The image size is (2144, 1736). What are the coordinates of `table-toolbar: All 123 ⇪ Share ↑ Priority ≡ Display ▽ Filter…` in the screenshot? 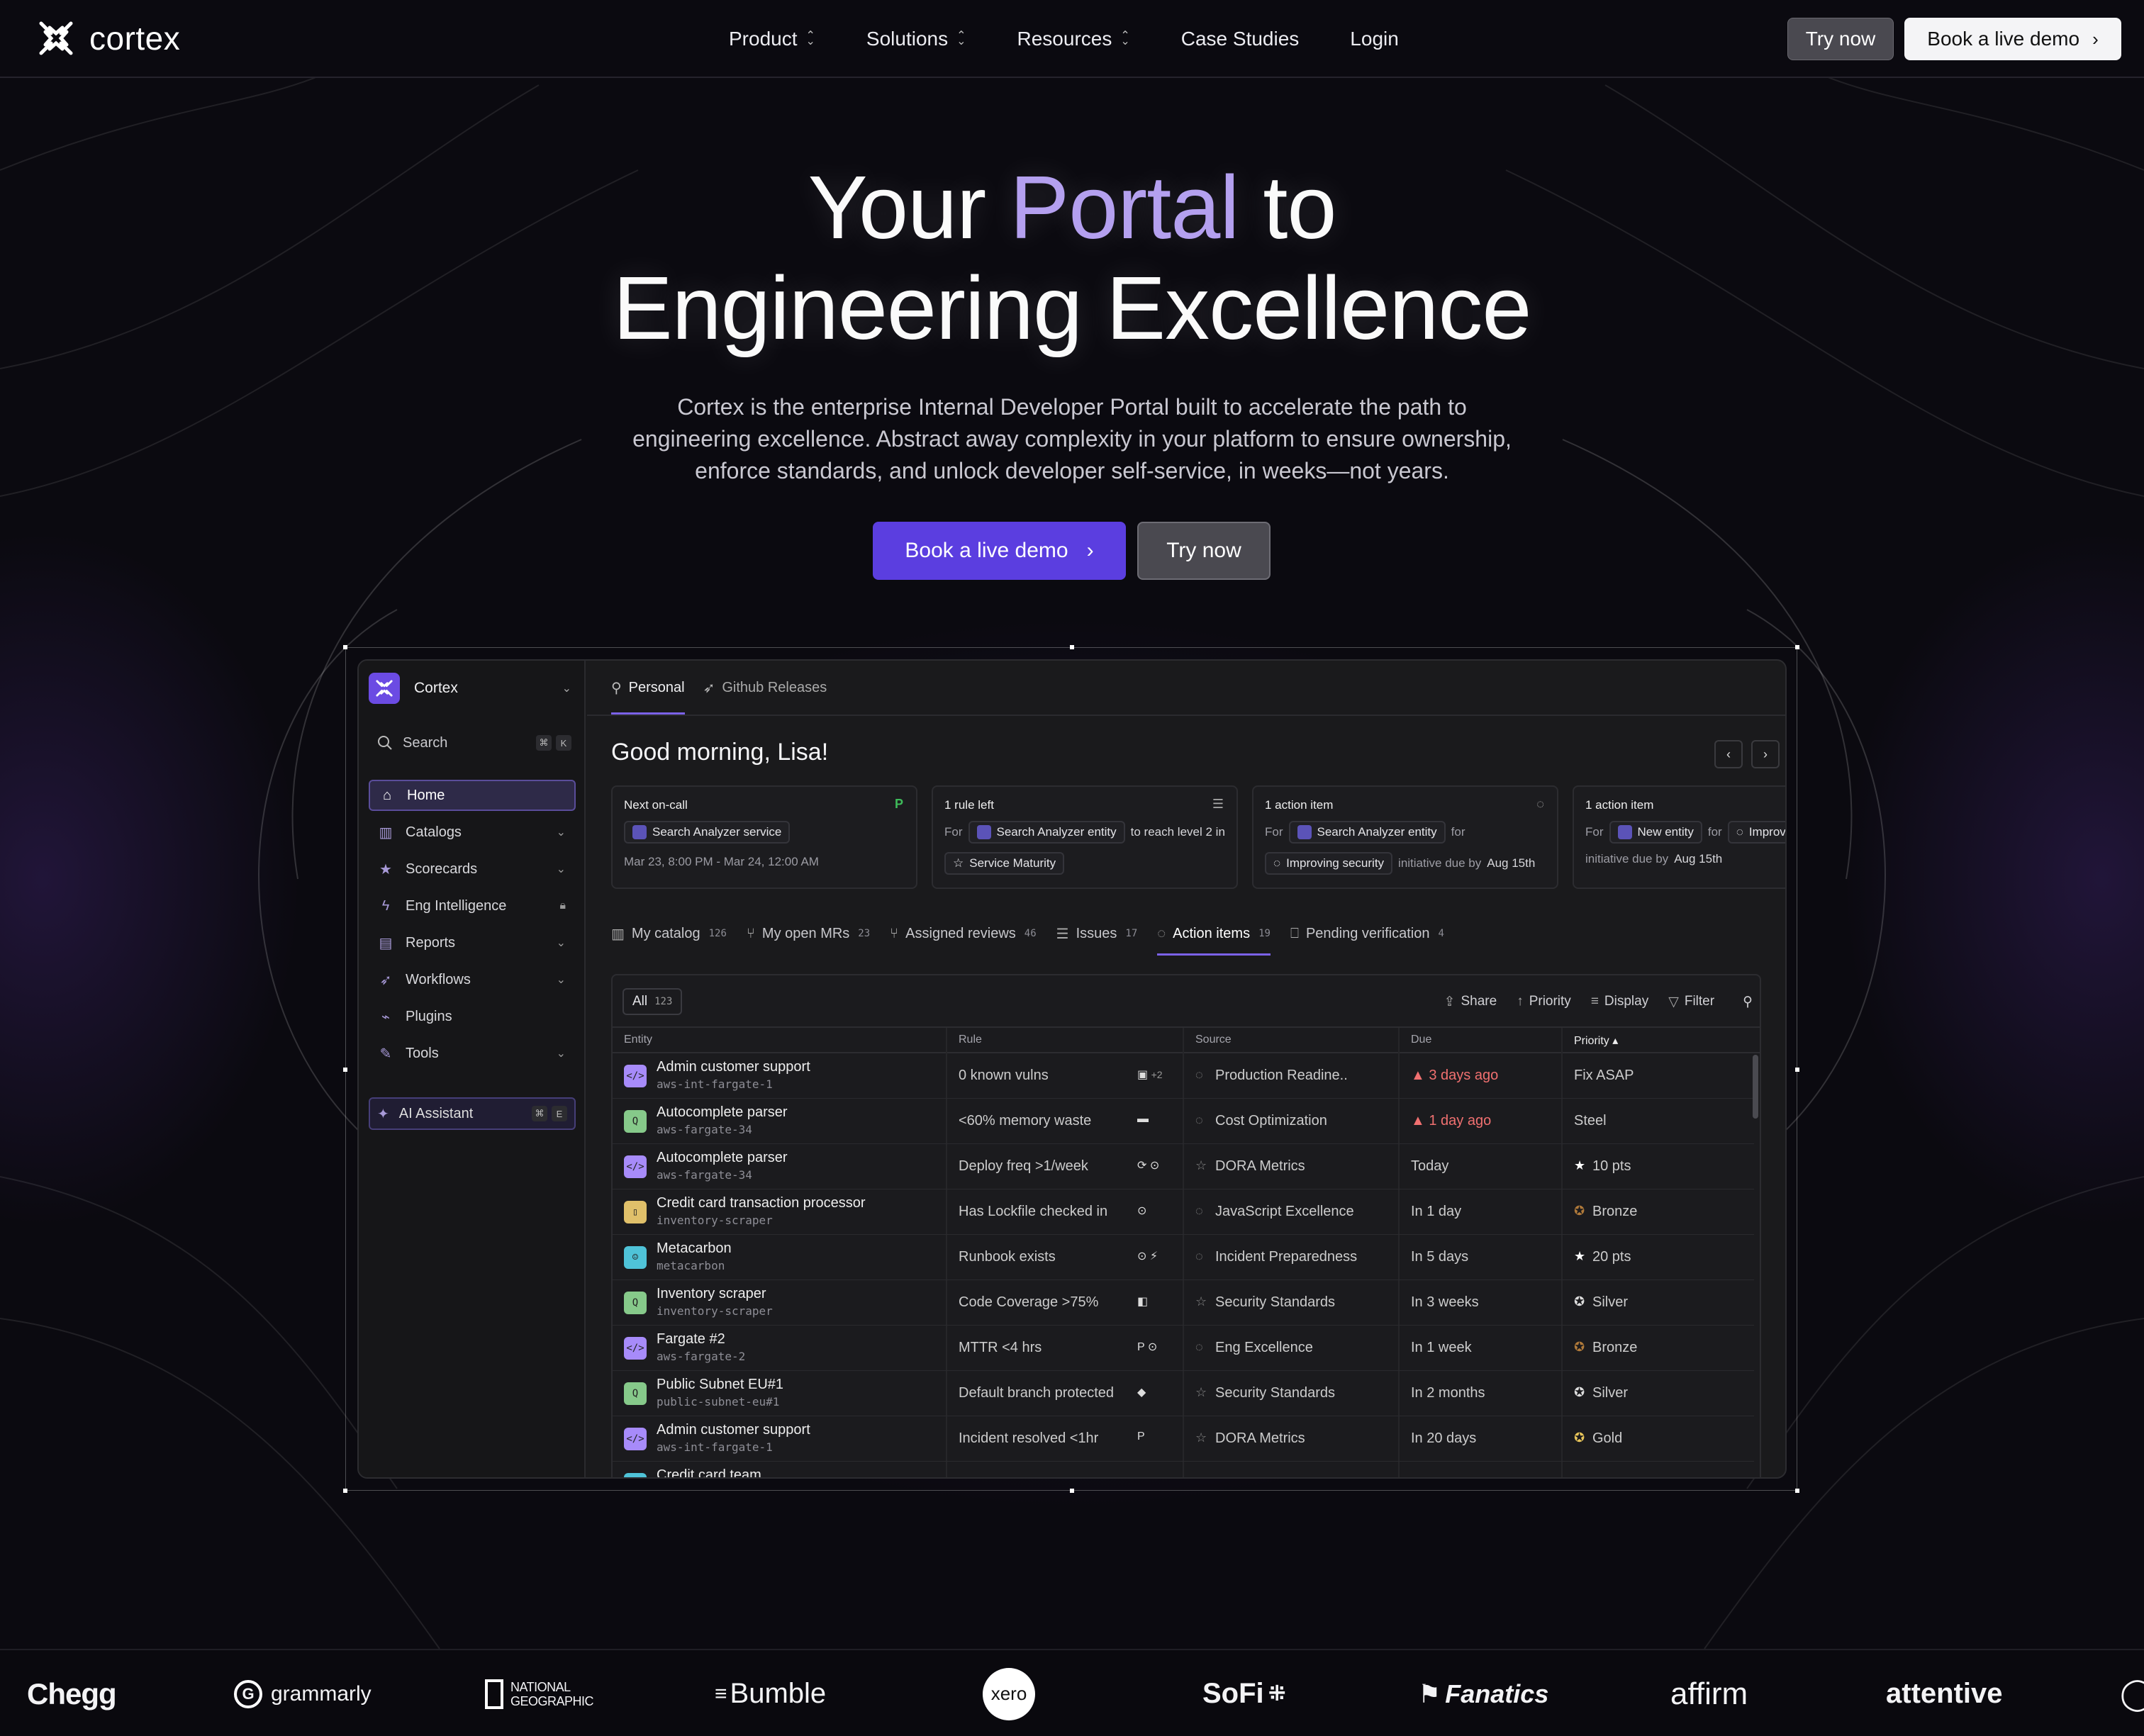 It's located at (1186, 1002).